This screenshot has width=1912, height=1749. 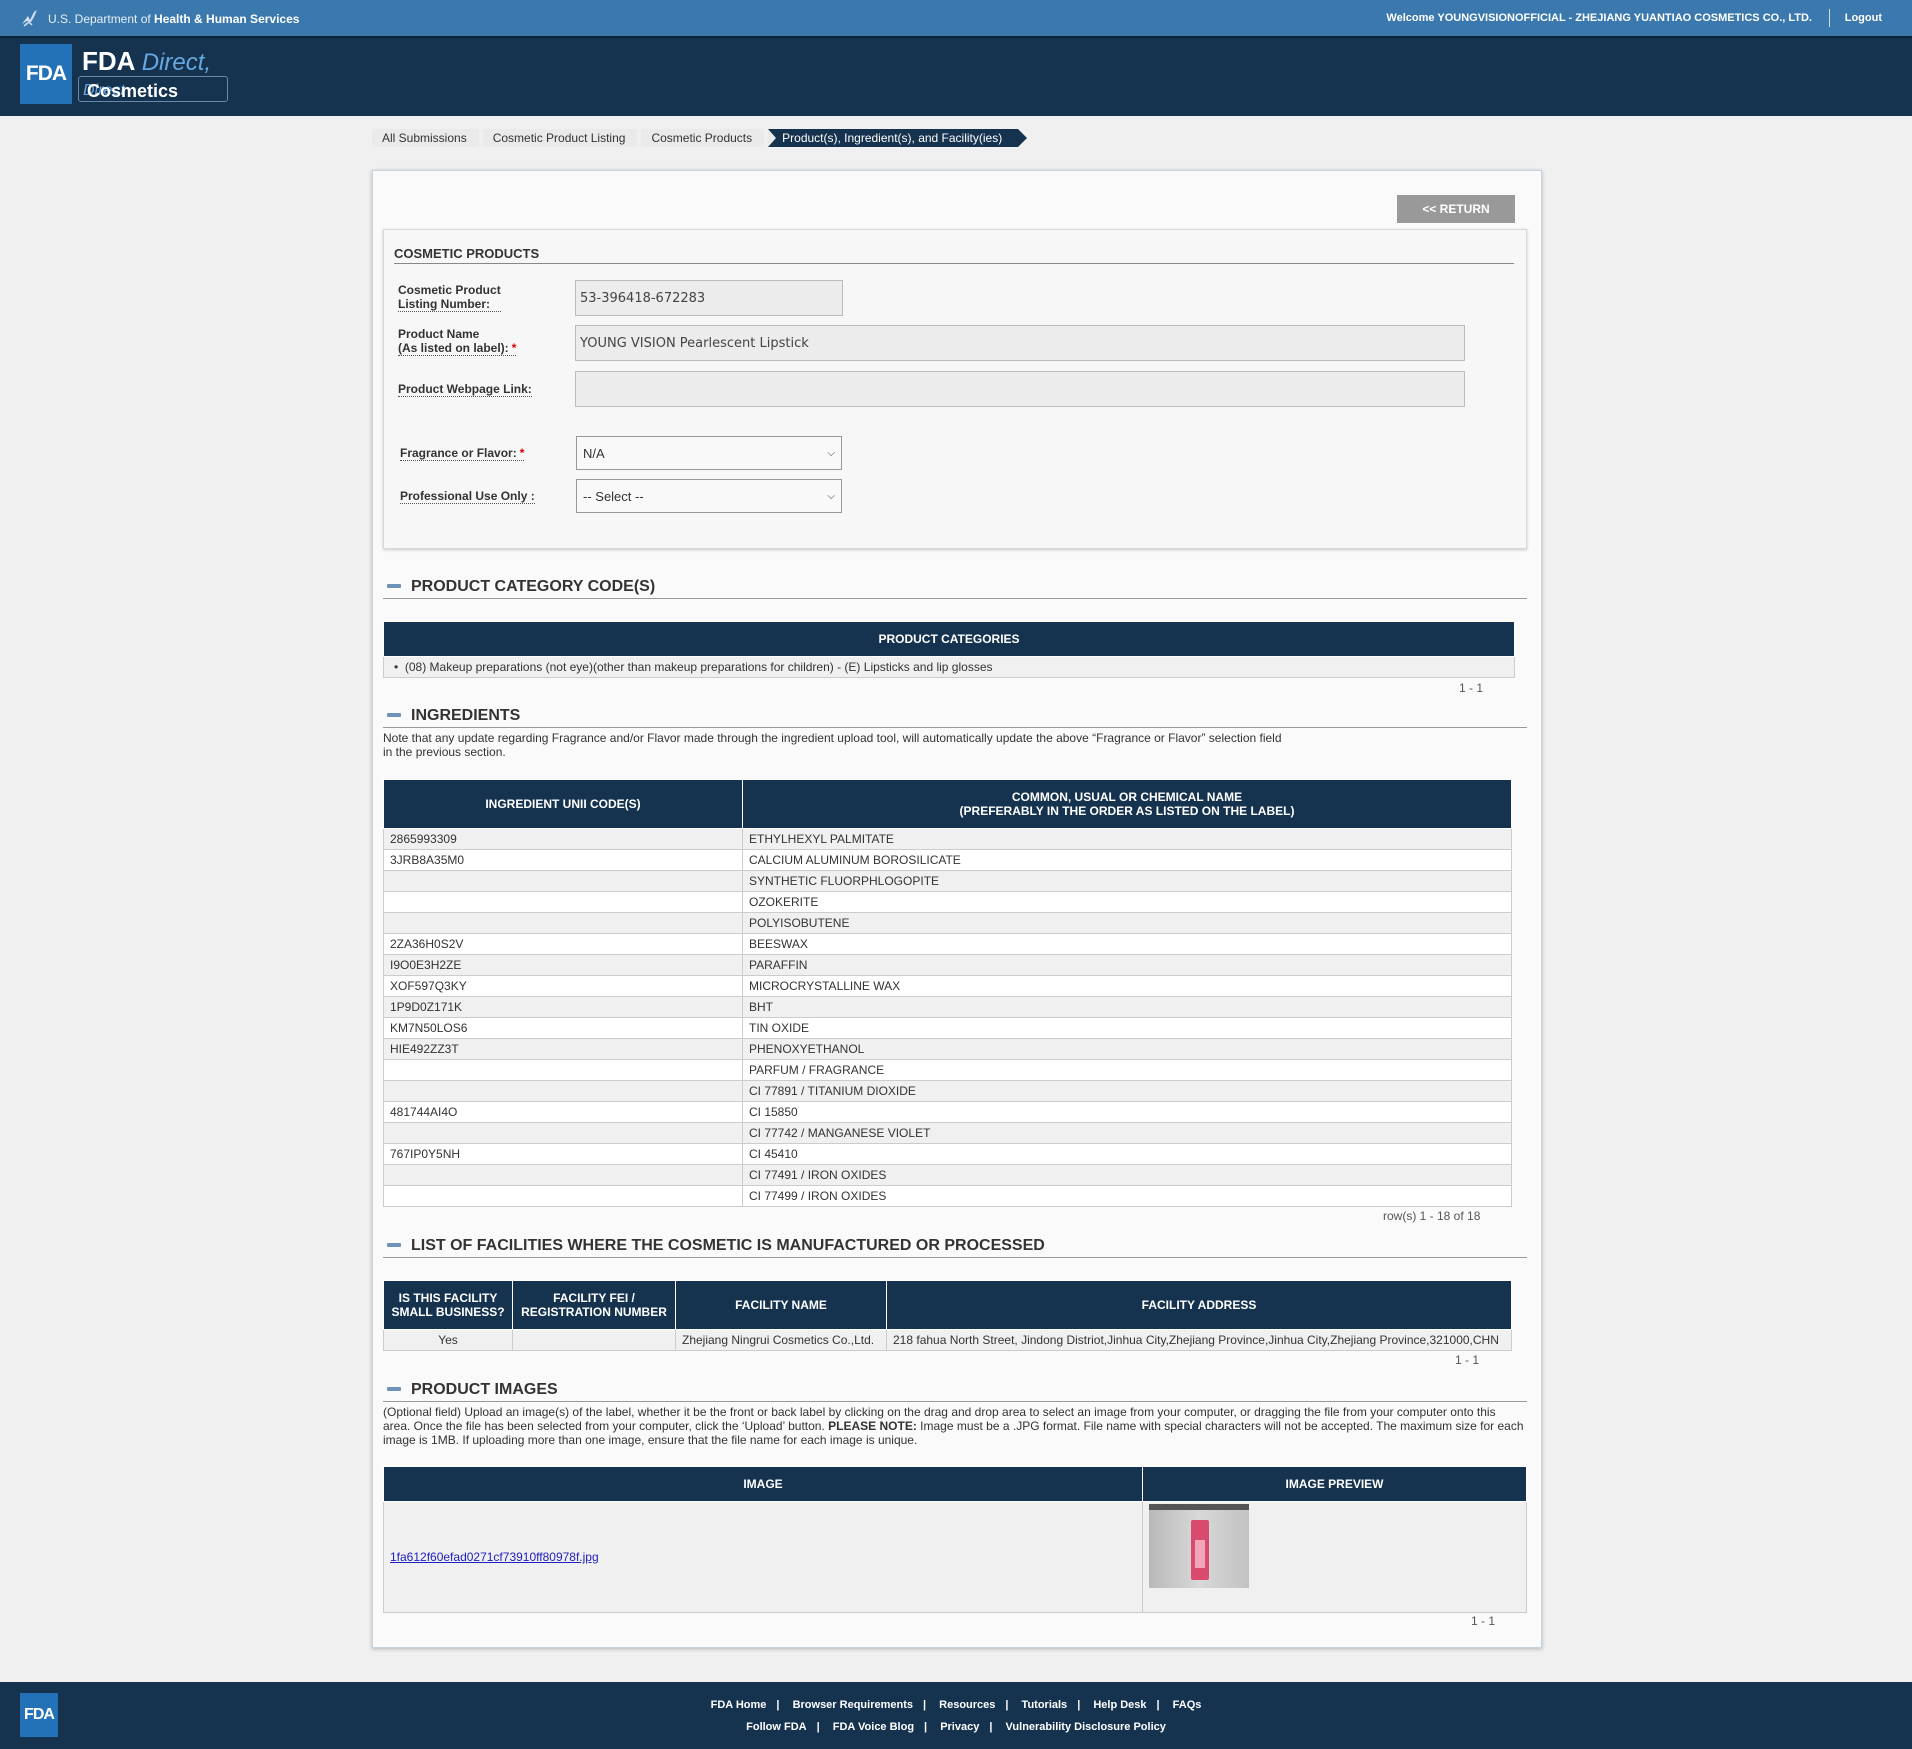 What do you see at coordinates (709, 496) in the screenshot?
I see `professional-use-select: -- Select -- ⌵` at bounding box center [709, 496].